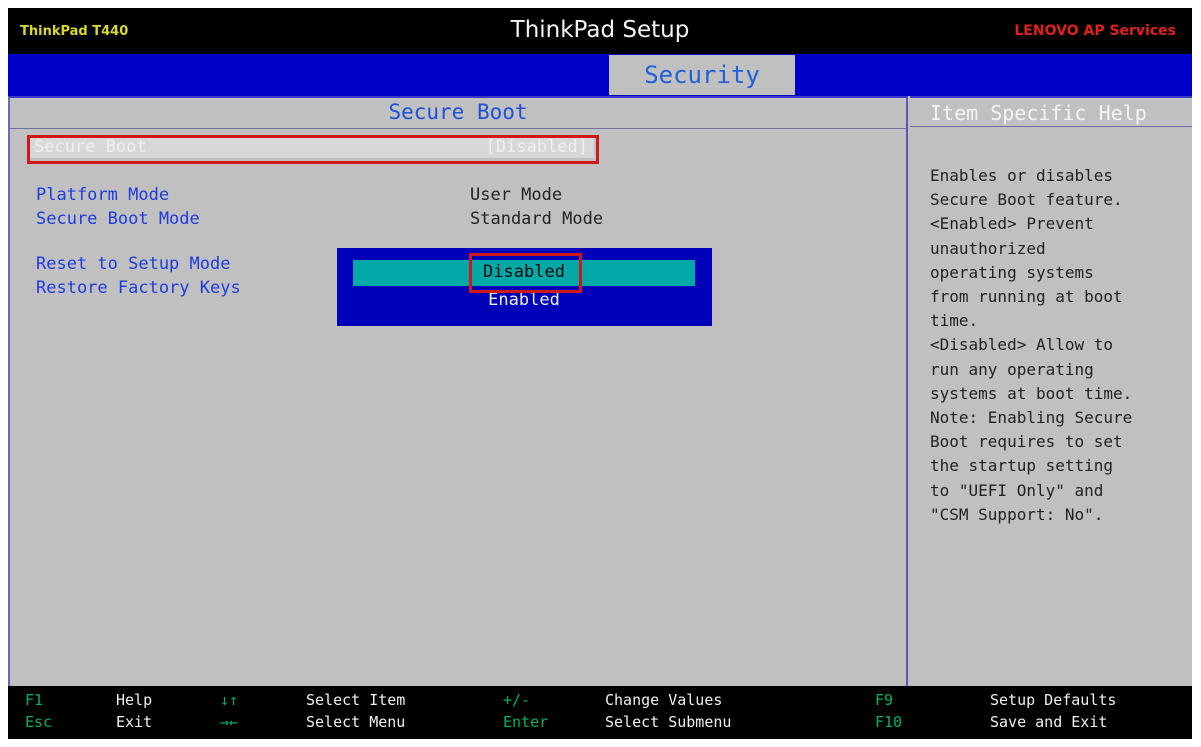 This screenshot has height=747, width=1201. Describe the element at coordinates (1053, 700) in the screenshot. I see `key-f9-action: Setup Defaults` at that location.